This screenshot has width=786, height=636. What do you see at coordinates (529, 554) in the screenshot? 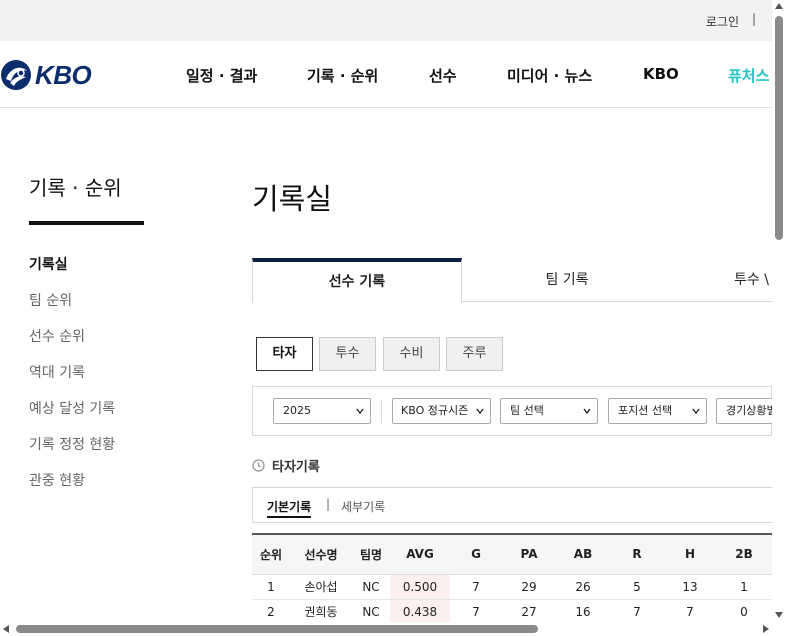
I see `col-pa: PA` at bounding box center [529, 554].